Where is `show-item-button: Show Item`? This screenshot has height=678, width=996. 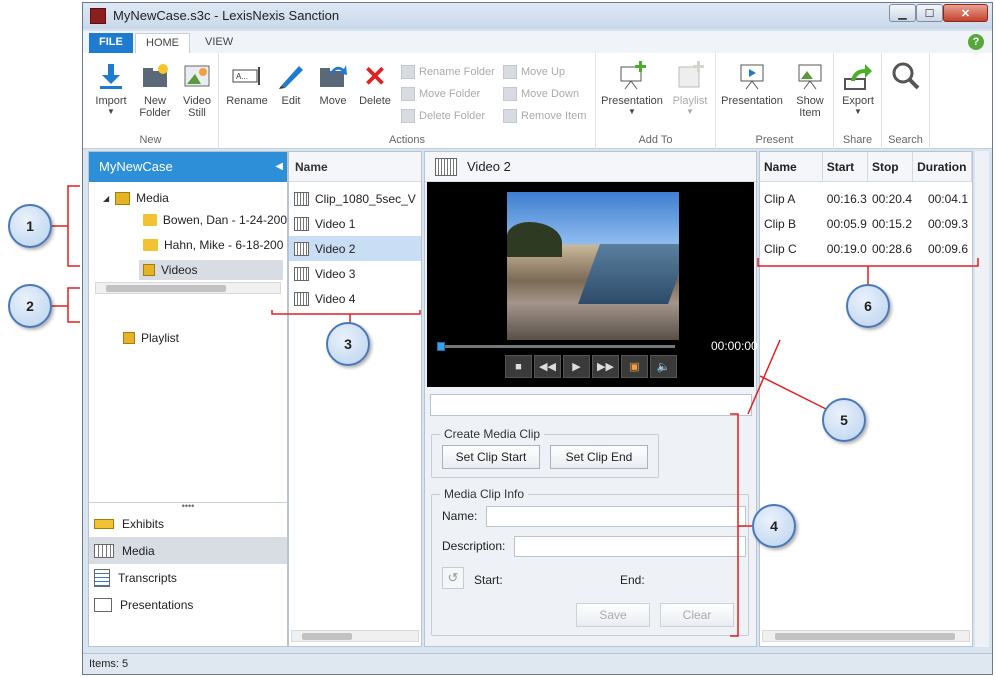
show-item-button: Show Item is located at coordinates (810, 90).